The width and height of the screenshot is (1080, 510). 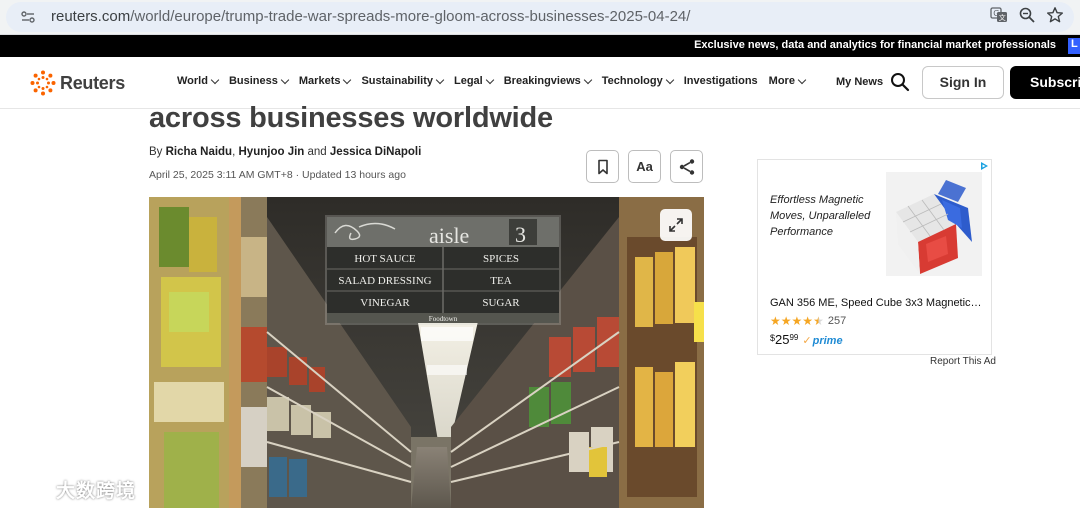 I want to click on ad-product-image, so click(x=934, y=224).